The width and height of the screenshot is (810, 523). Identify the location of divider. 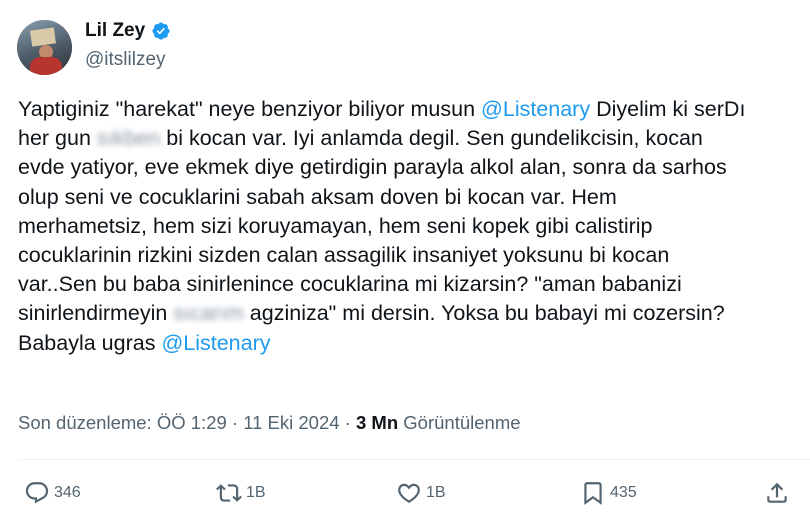
(414, 459).